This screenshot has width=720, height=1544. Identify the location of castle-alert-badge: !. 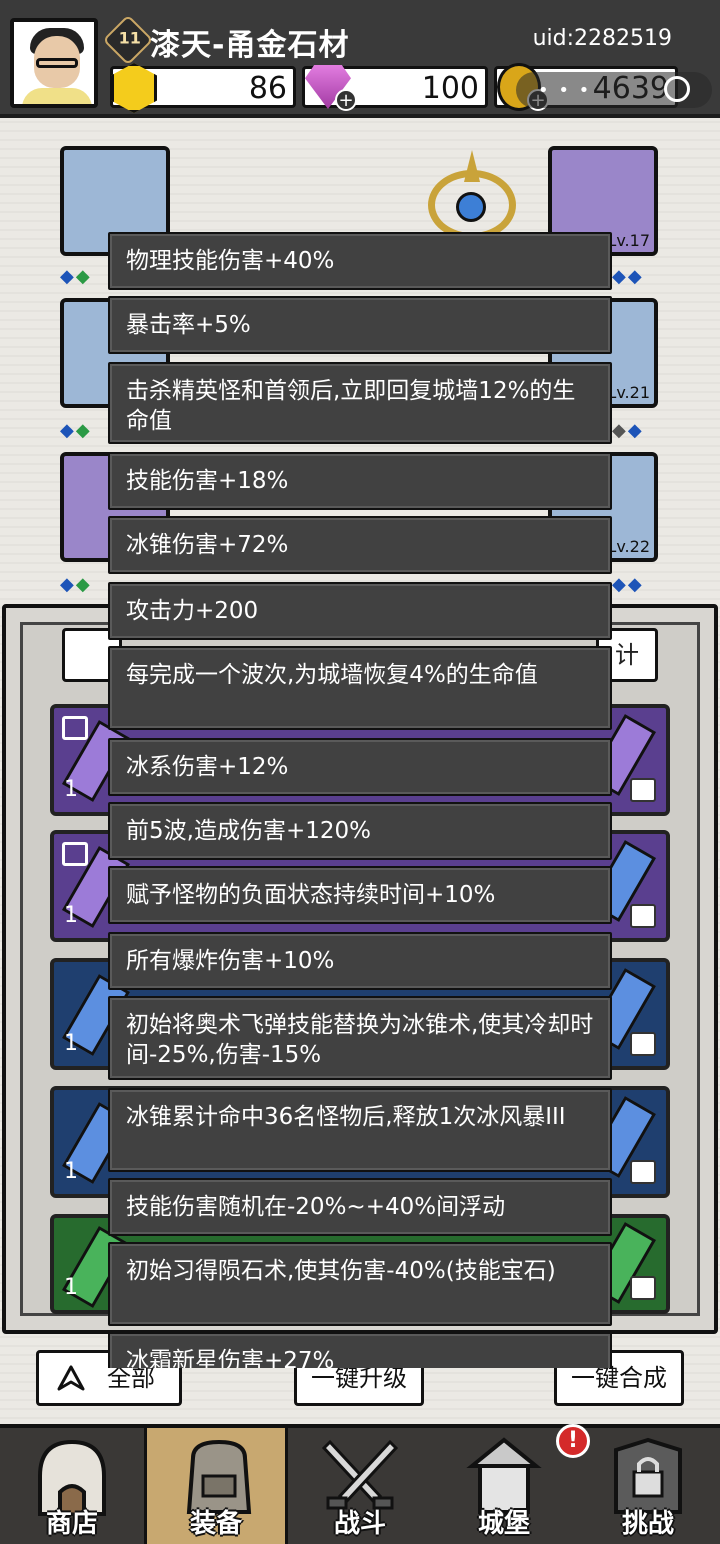
(573, 1441).